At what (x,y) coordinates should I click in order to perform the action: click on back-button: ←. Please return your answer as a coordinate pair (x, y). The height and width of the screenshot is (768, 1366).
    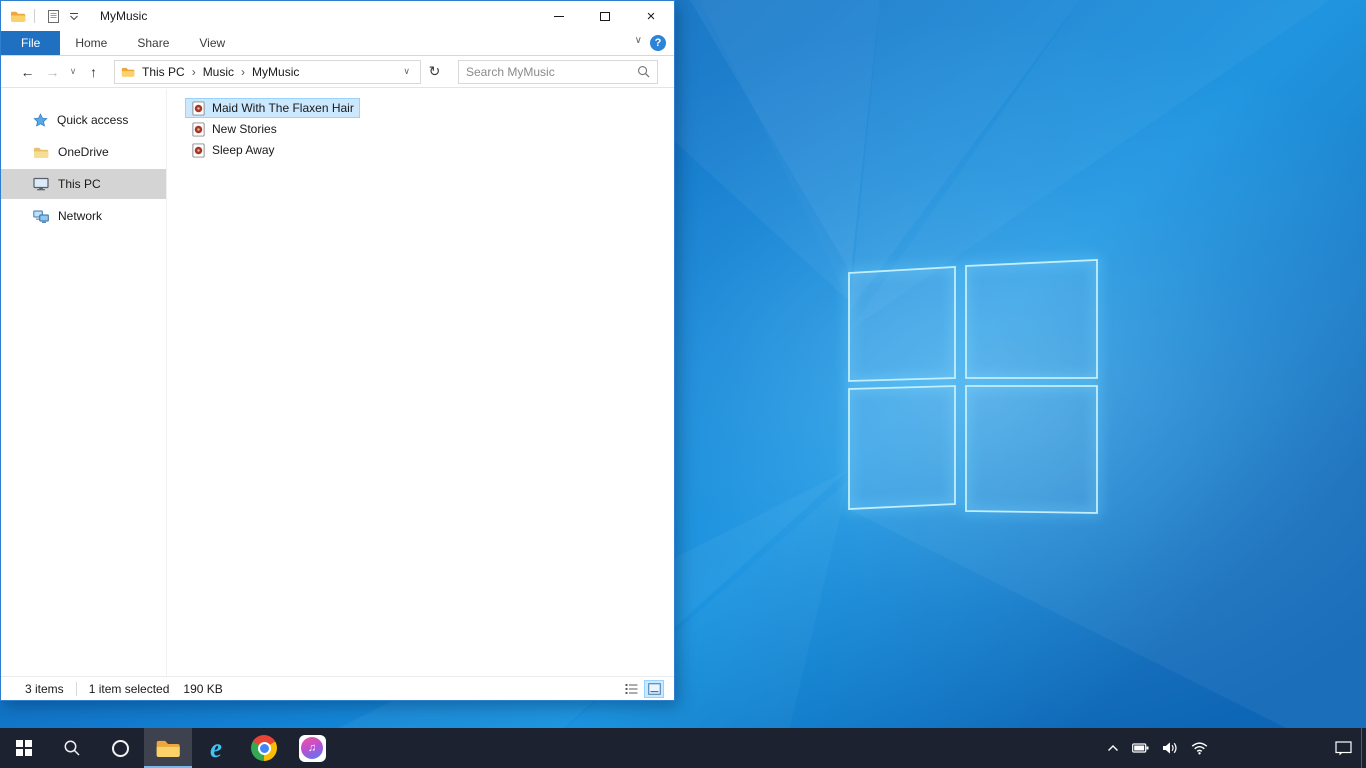
    Looking at the image, I should click on (27, 72).